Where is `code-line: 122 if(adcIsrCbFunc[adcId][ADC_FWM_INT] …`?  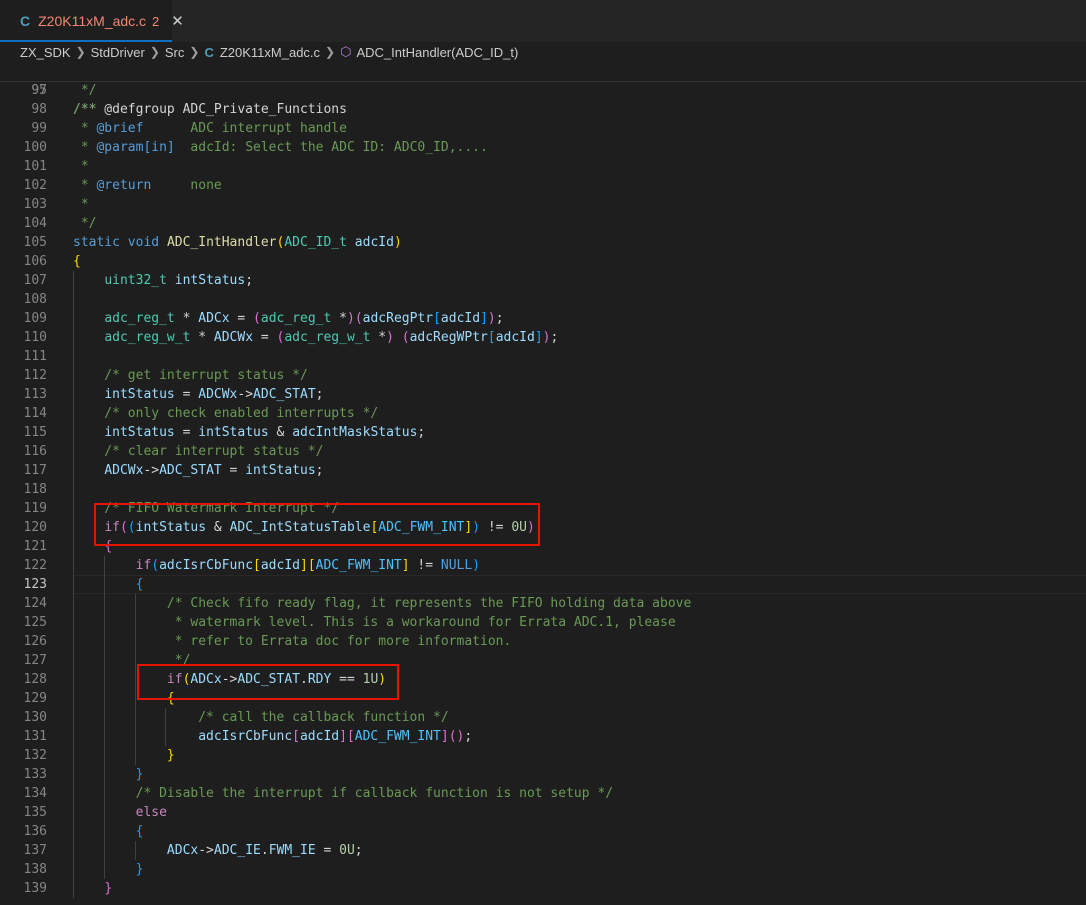
code-line: 122 if(adcIsrCbFunc[adcId][ADC_FWM_INT] … is located at coordinates (543, 565).